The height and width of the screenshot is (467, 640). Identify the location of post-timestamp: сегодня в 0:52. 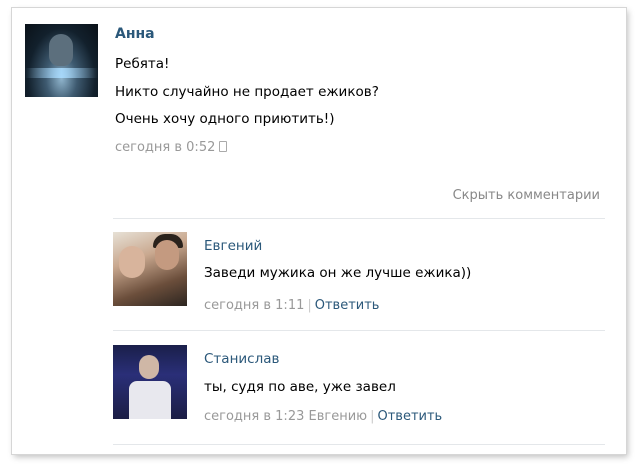
(165, 147).